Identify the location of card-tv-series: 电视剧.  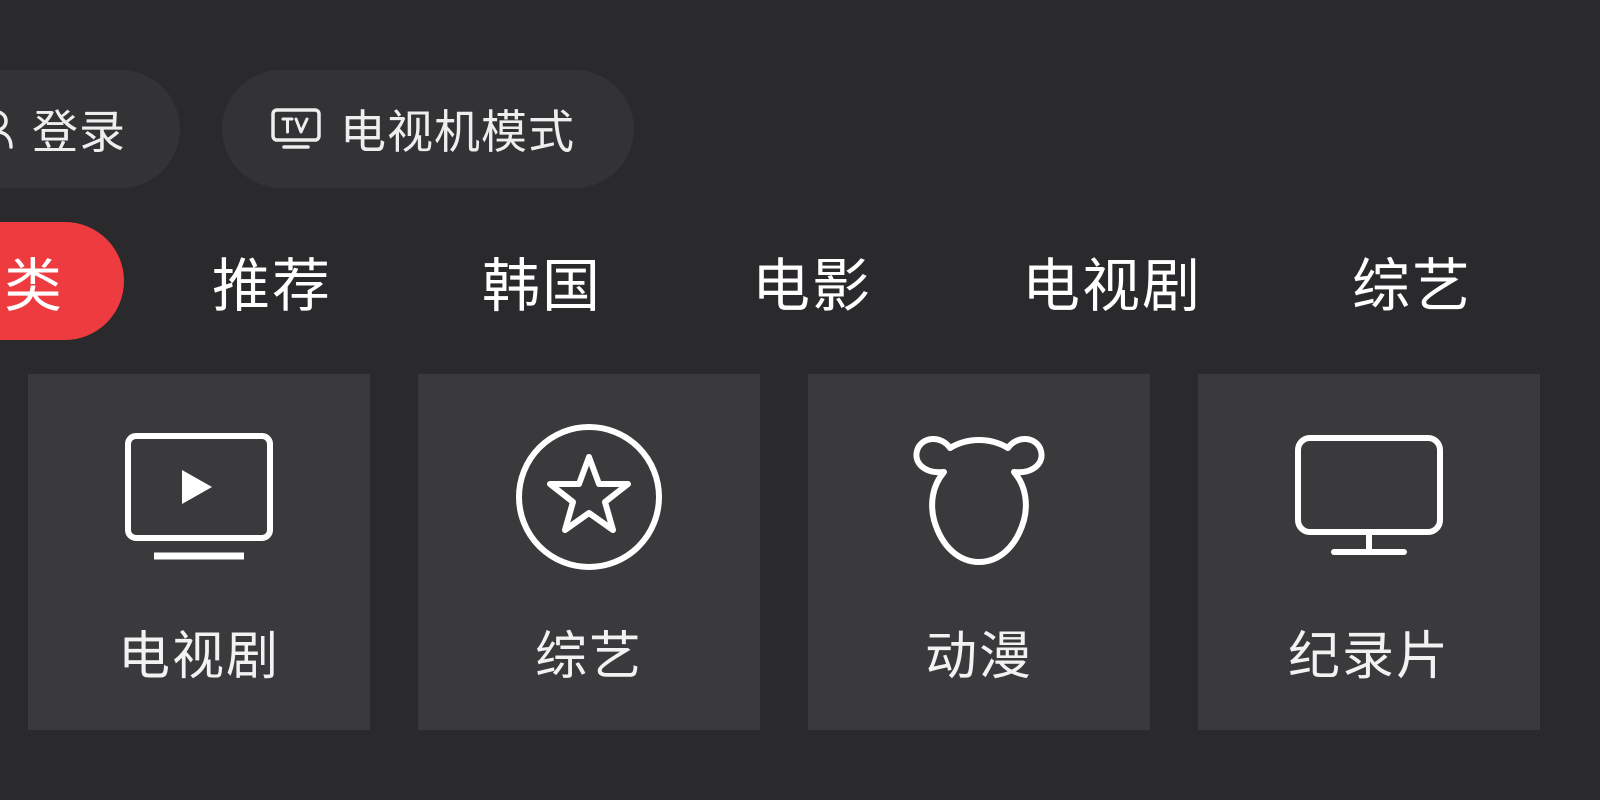
(199, 552).